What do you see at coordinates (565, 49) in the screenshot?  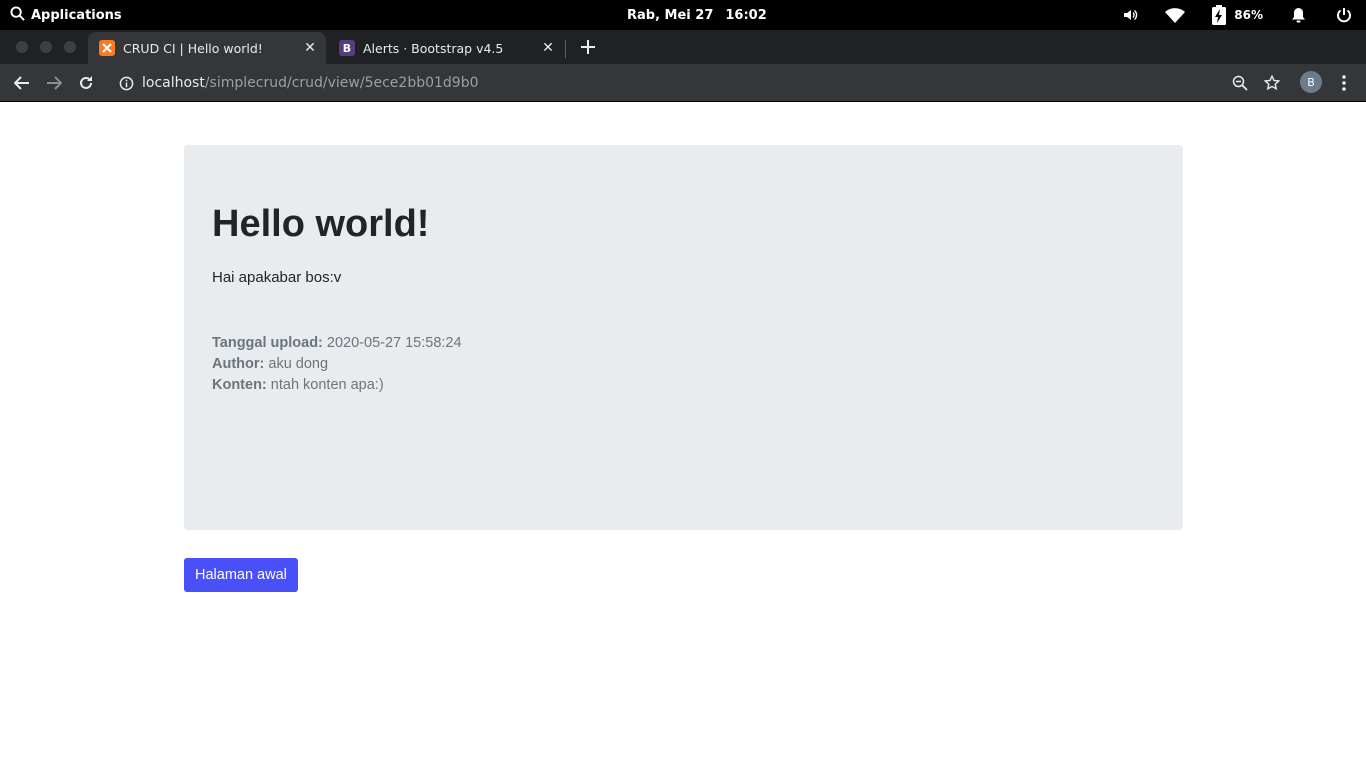 I see `tab-separator` at bounding box center [565, 49].